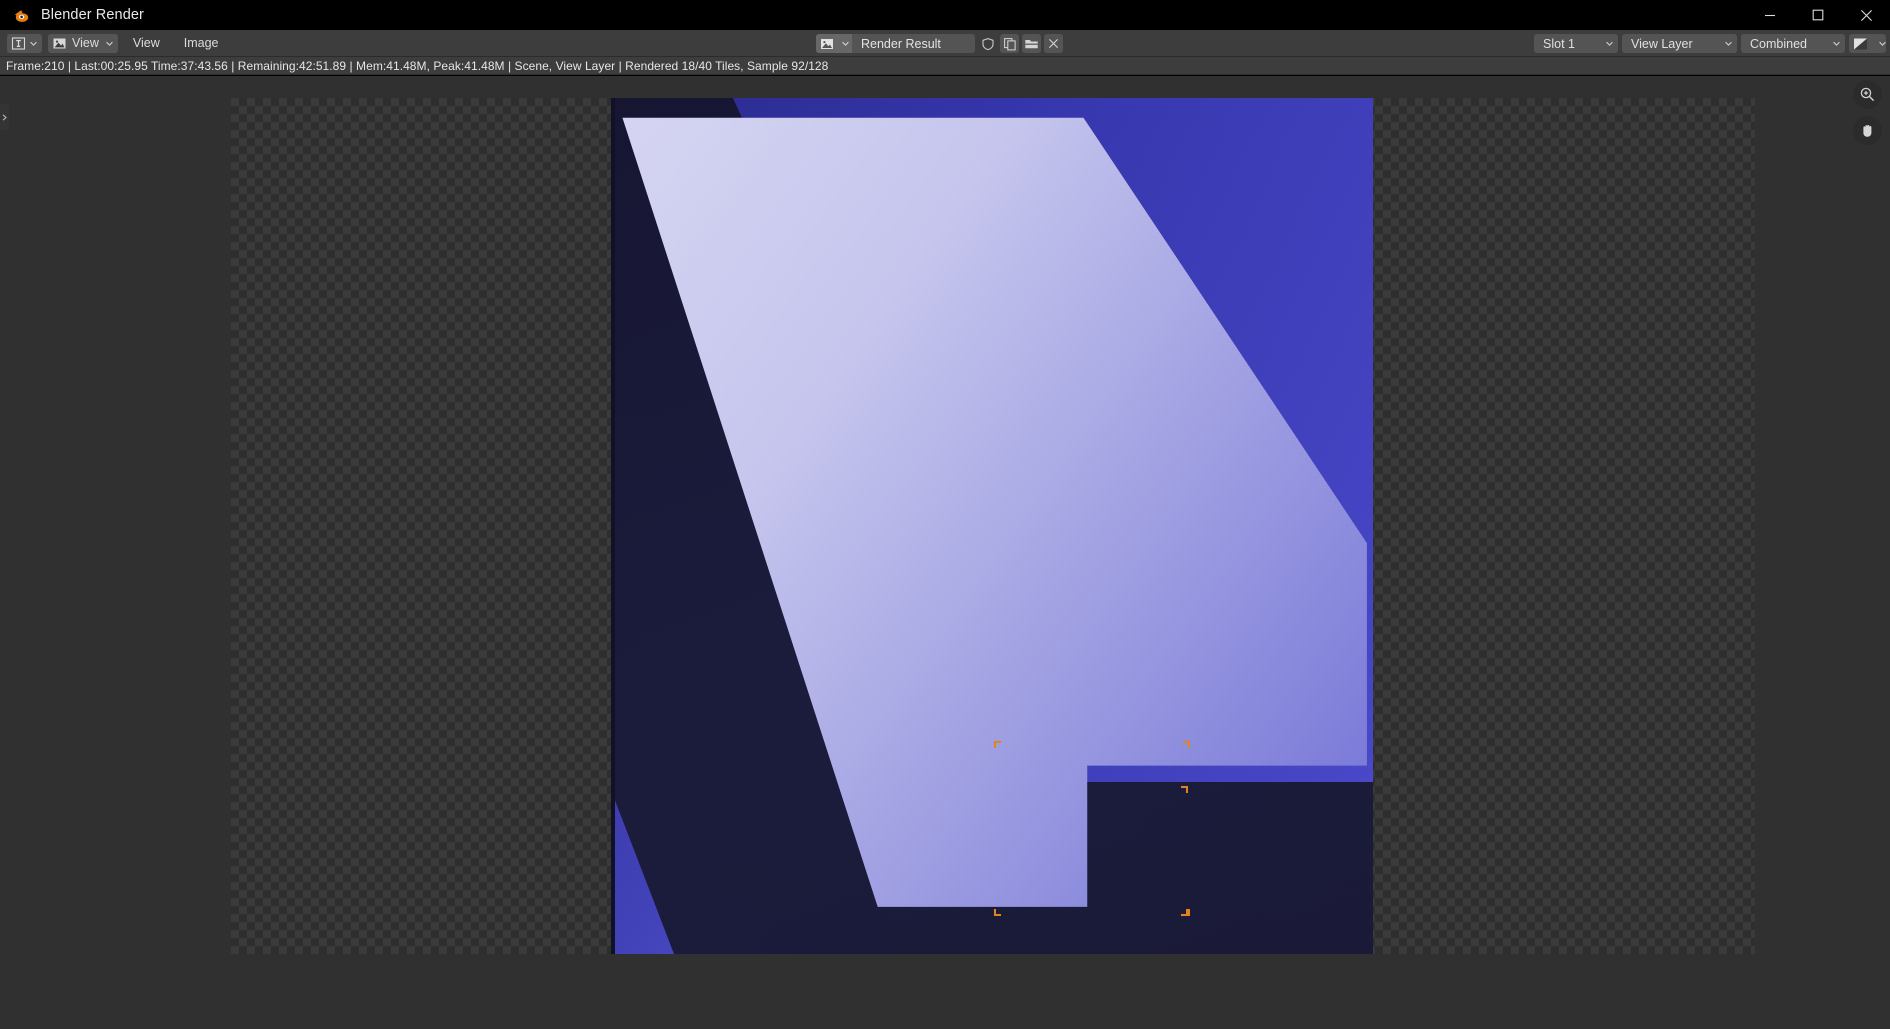  I want to click on maximize-button, so click(1818, 15).